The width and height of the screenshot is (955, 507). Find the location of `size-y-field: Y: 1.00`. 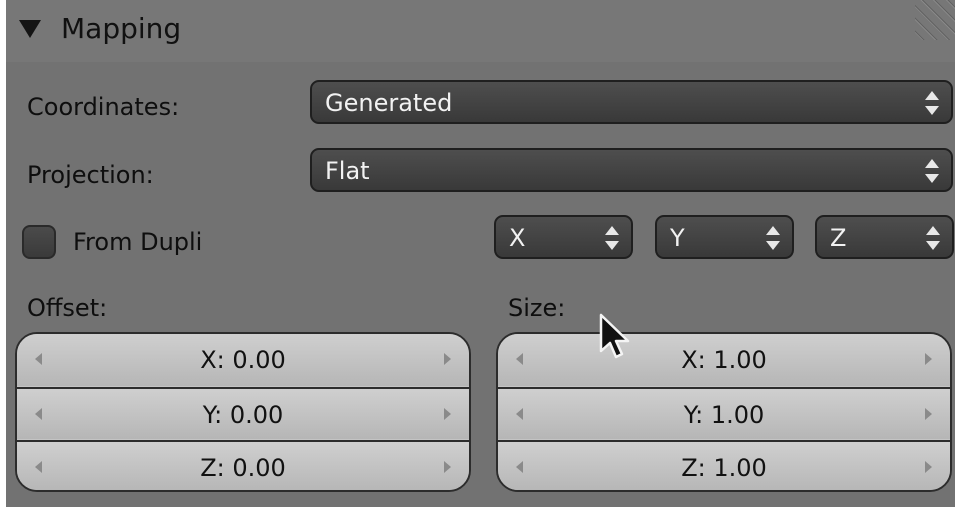

size-y-field: Y: 1.00 is located at coordinates (724, 413).